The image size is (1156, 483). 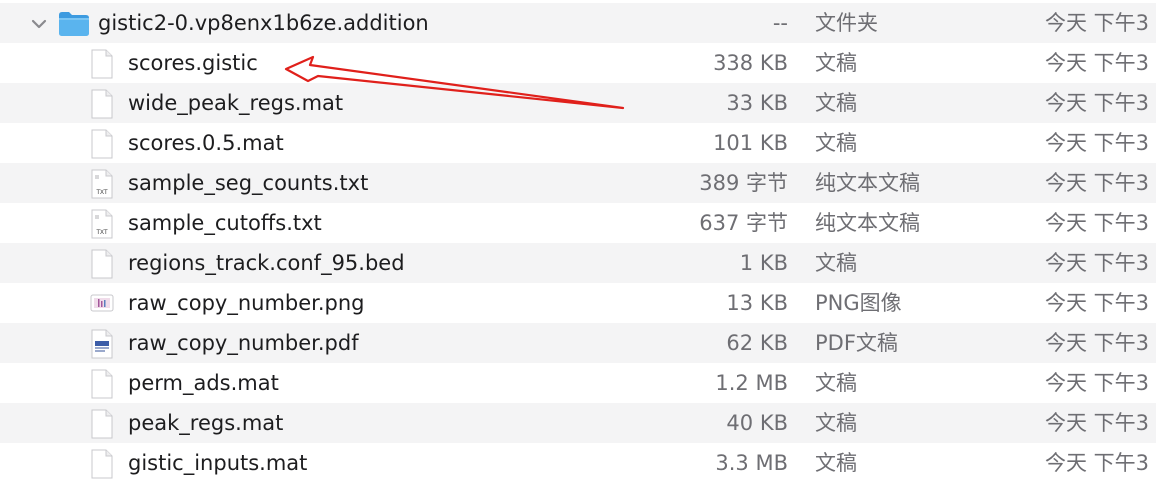 What do you see at coordinates (578, 343) in the screenshot?
I see `file-row: raw_copy_number.pdf 62 KB PDF文稿 今天 下午3` at bounding box center [578, 343].